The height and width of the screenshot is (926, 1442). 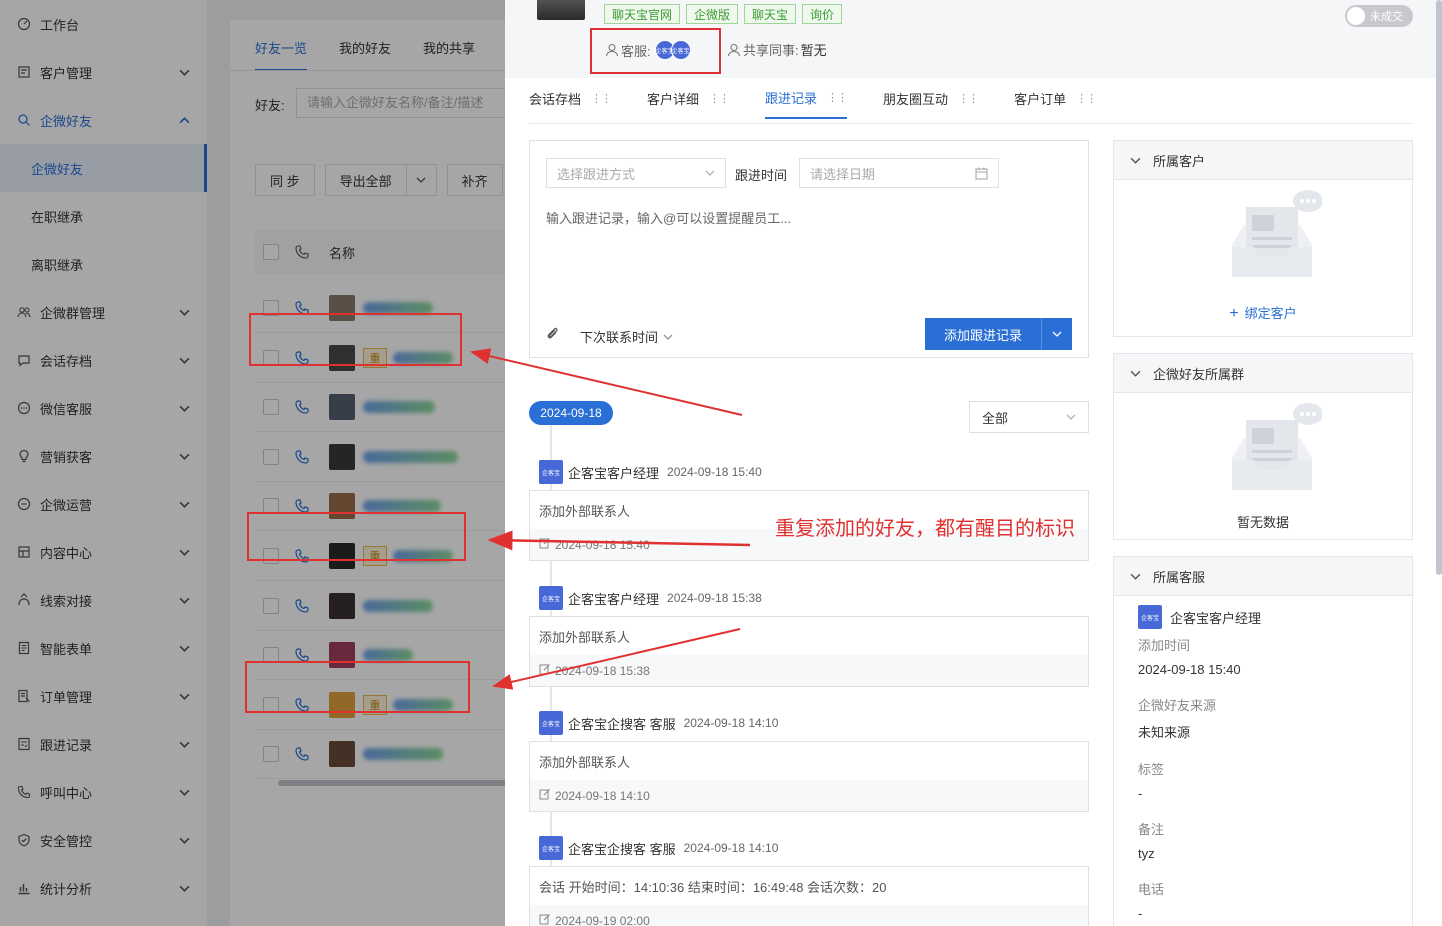 I want to click on horizontal-scrollbar, so click(x=408, y=783).